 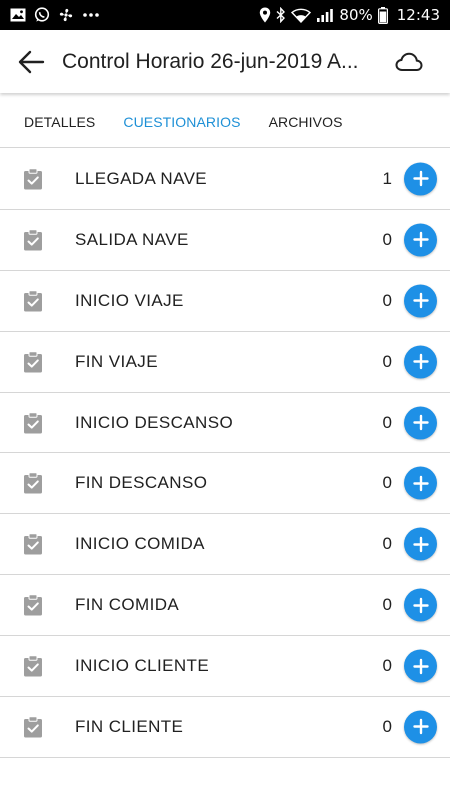 What do you see at coordinates (225, 362) in the screenshot?
I see `list-item: FIN VIAJE 0` at bounding box center [225, 362].